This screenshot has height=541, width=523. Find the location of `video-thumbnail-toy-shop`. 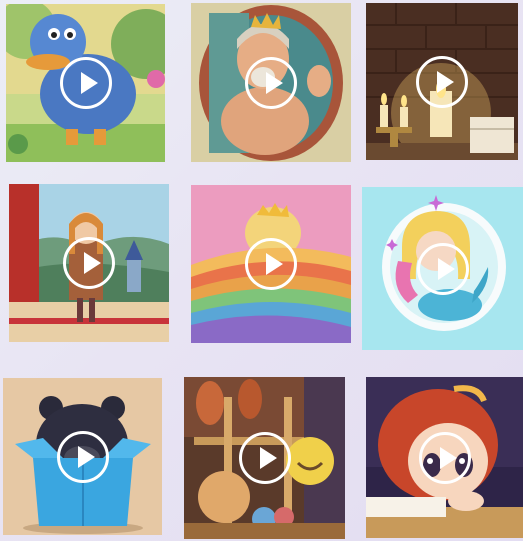

video-thumbnail-toy-shop is located at coordinates (264, 458).